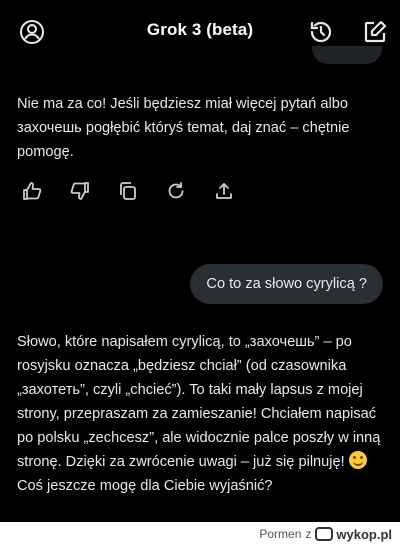  I want to click on regenerate-icon, so click(176, 191).